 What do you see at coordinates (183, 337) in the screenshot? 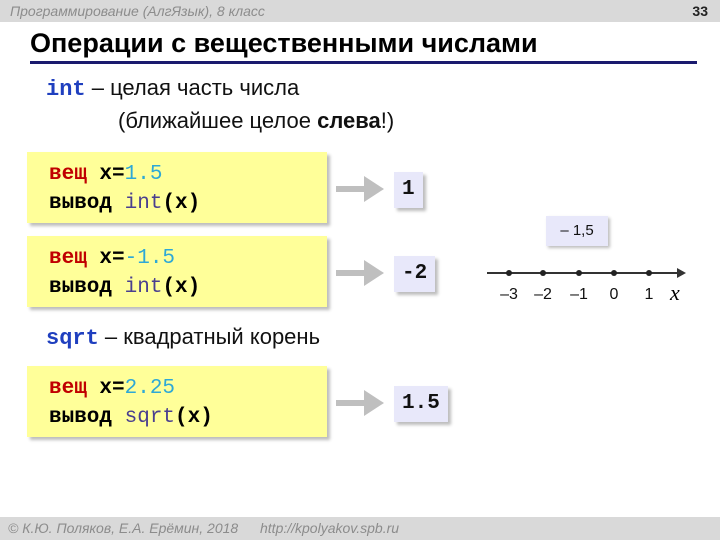
I see `sqrt-description: sqrt – квадратный корень` at bounding box center [183, 337].